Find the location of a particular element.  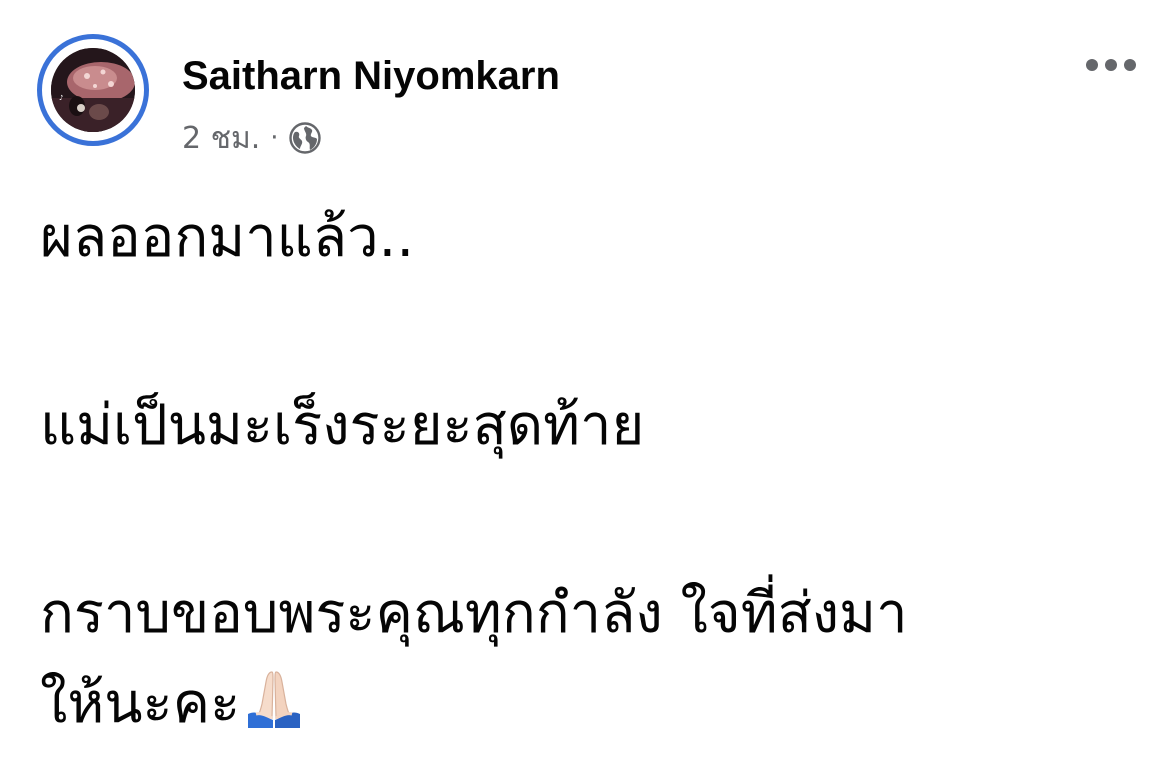

post-text-line: แม่เป็นมะเร็งระยะสุดท้าย is located at coordinates (342, 425).